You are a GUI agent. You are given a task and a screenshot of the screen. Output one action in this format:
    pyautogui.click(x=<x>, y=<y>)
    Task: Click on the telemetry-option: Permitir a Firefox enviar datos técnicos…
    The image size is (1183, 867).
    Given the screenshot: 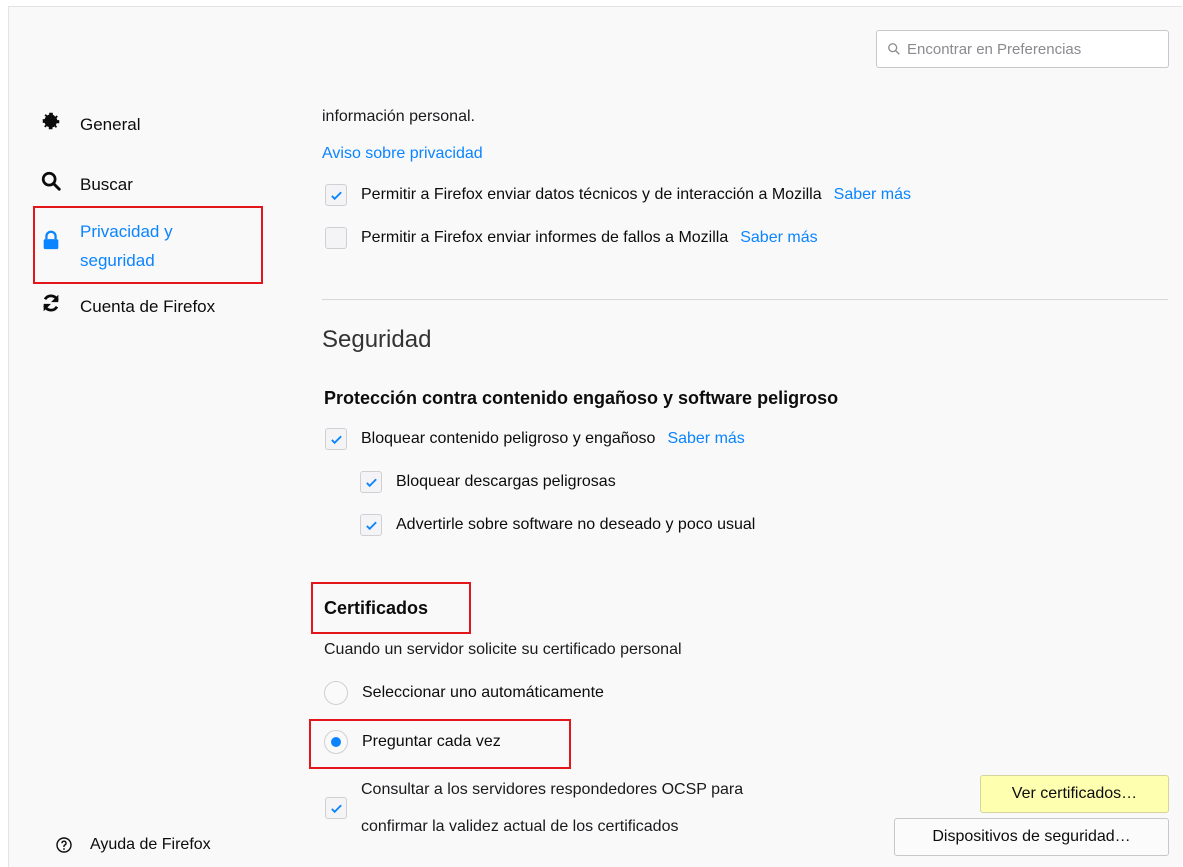 What is the action you would take?
    pyautogui.click(x=636, y=195)
    